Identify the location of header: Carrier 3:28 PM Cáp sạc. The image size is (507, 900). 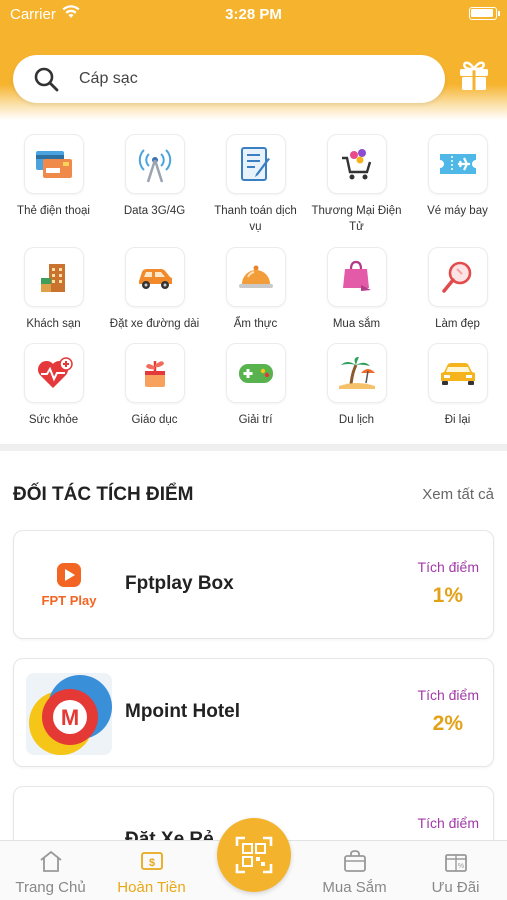
(253, 60).